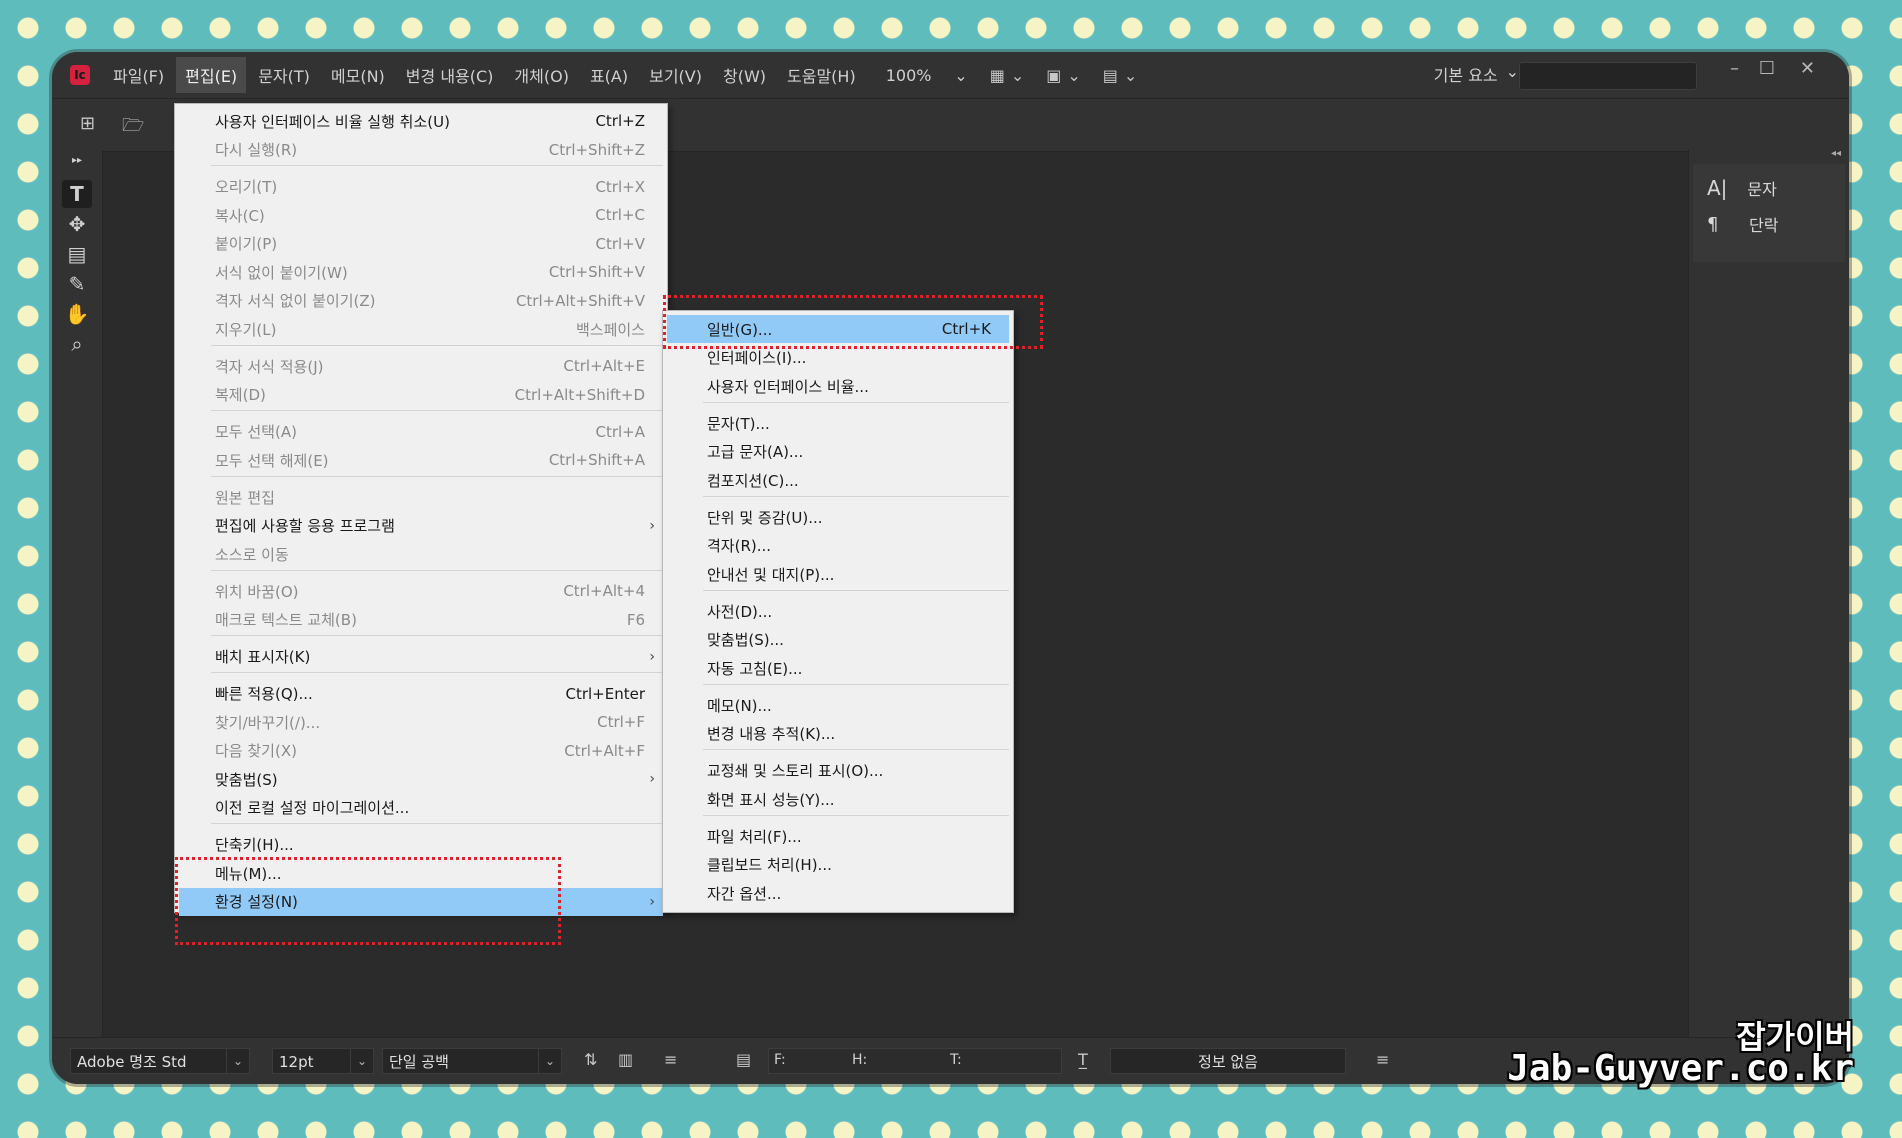 This screenshot has width=1902, height=1138. Describe the element at coordinates (77, 284) in the screenshot. I see `eyedropper-tool-icon: ✎` at that location.